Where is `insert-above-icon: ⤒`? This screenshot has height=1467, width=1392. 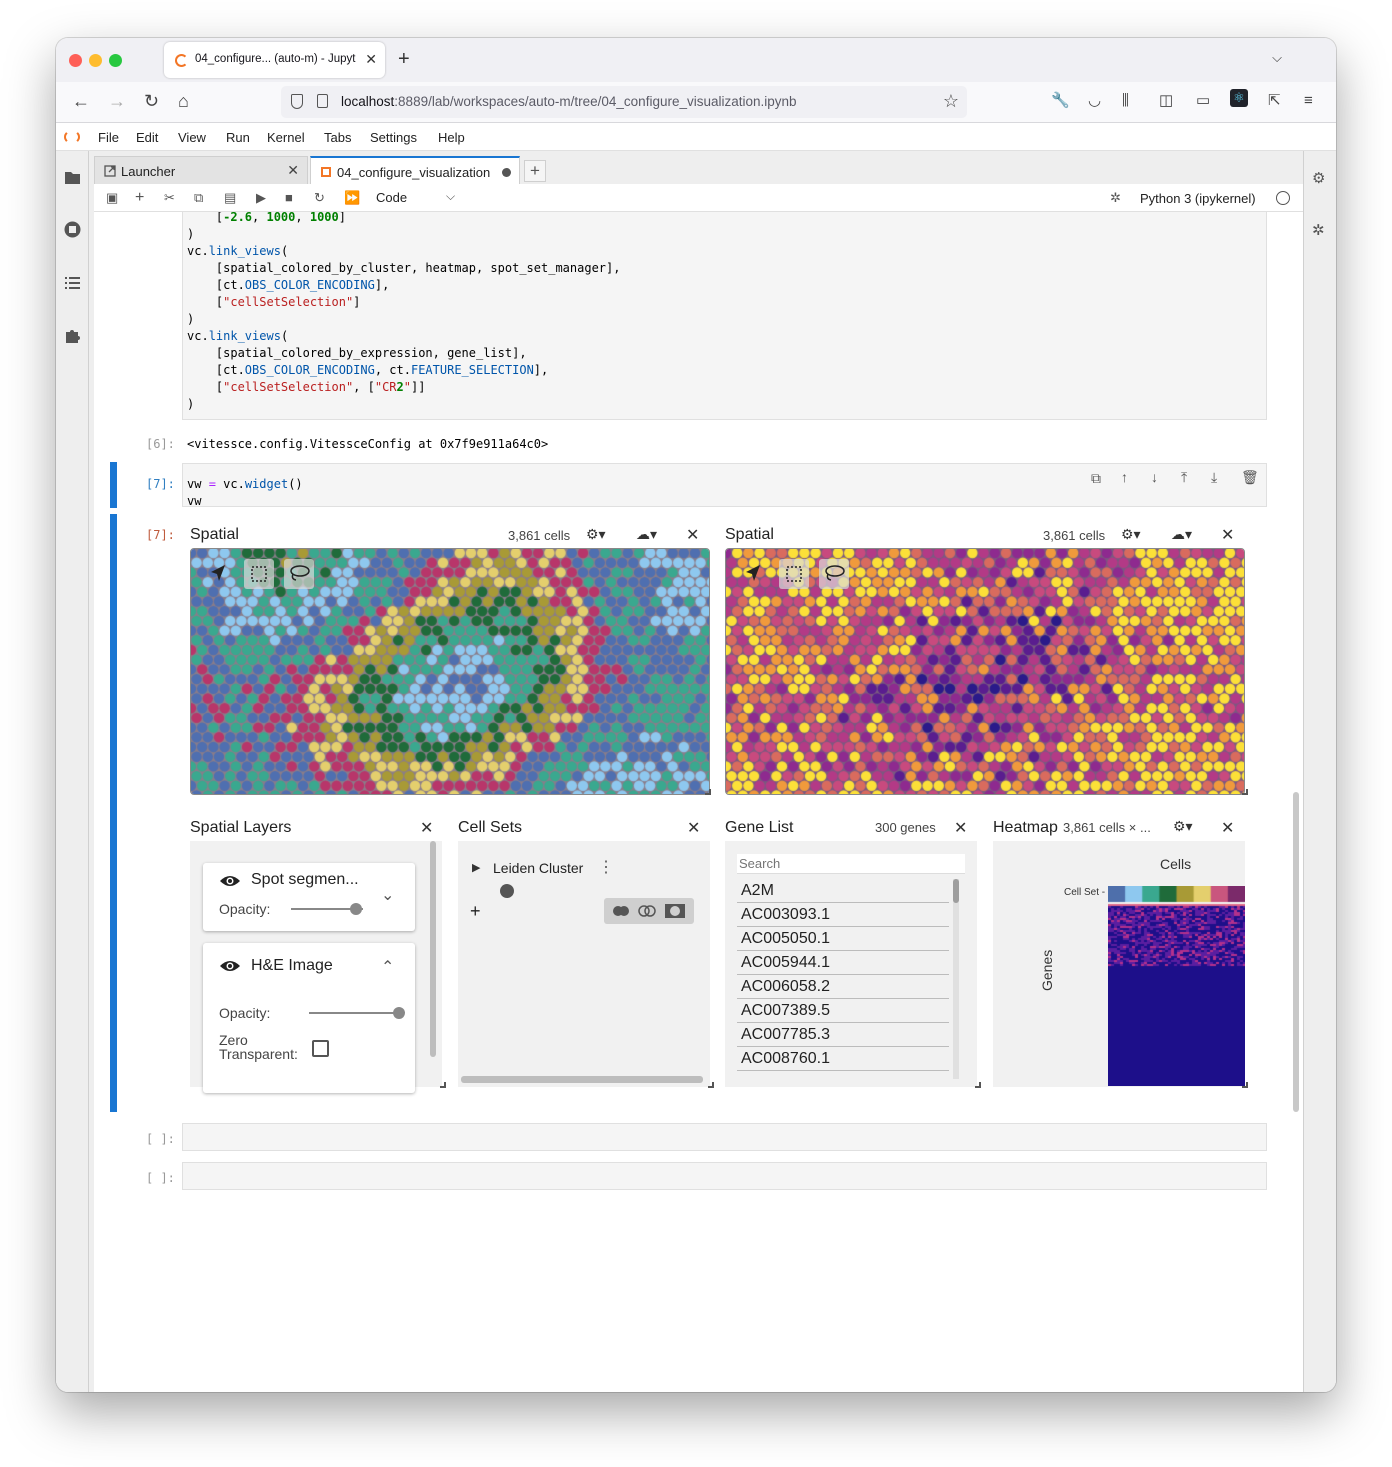 insert-above-icon: ⤒ is located at coordinates (1184, 477).